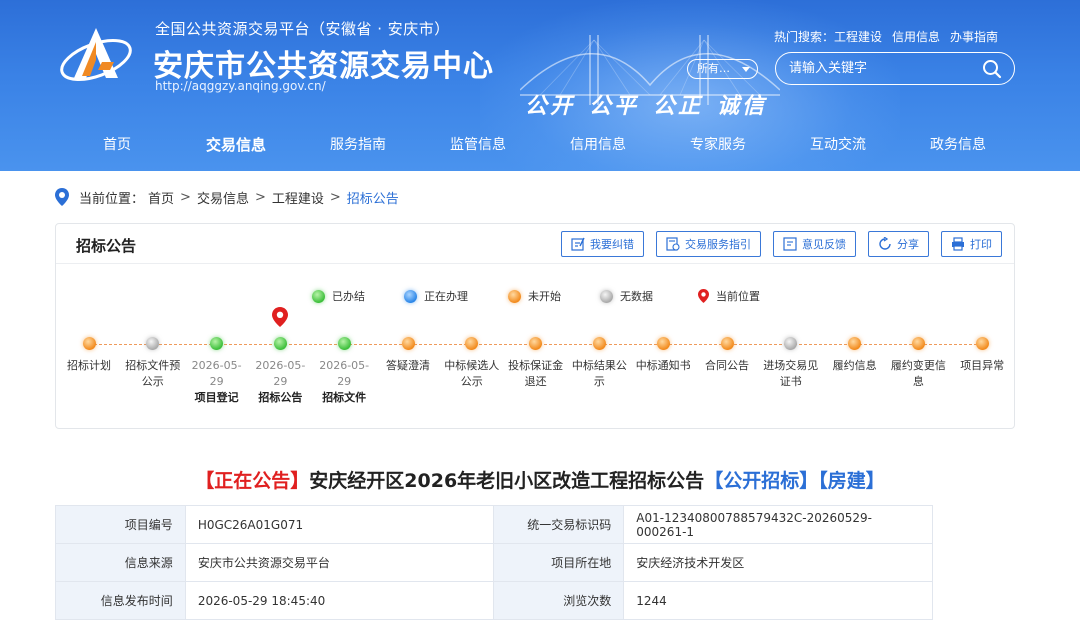 The image size is (1080, 632). Describe the element at coordinates (708, 244) in the screenshot. I see `service-guide-button: 交易服务指引` at that location.